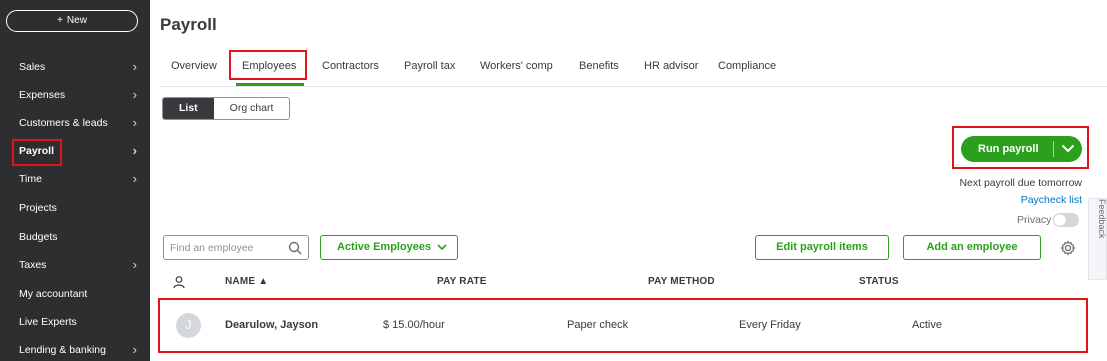 This screenshot has width=1107, height=361. What do you see at coordinates (33, 265) in the screenshot?
I see `sidebar-item-label: Taxes` at bounding box center [33, 265].